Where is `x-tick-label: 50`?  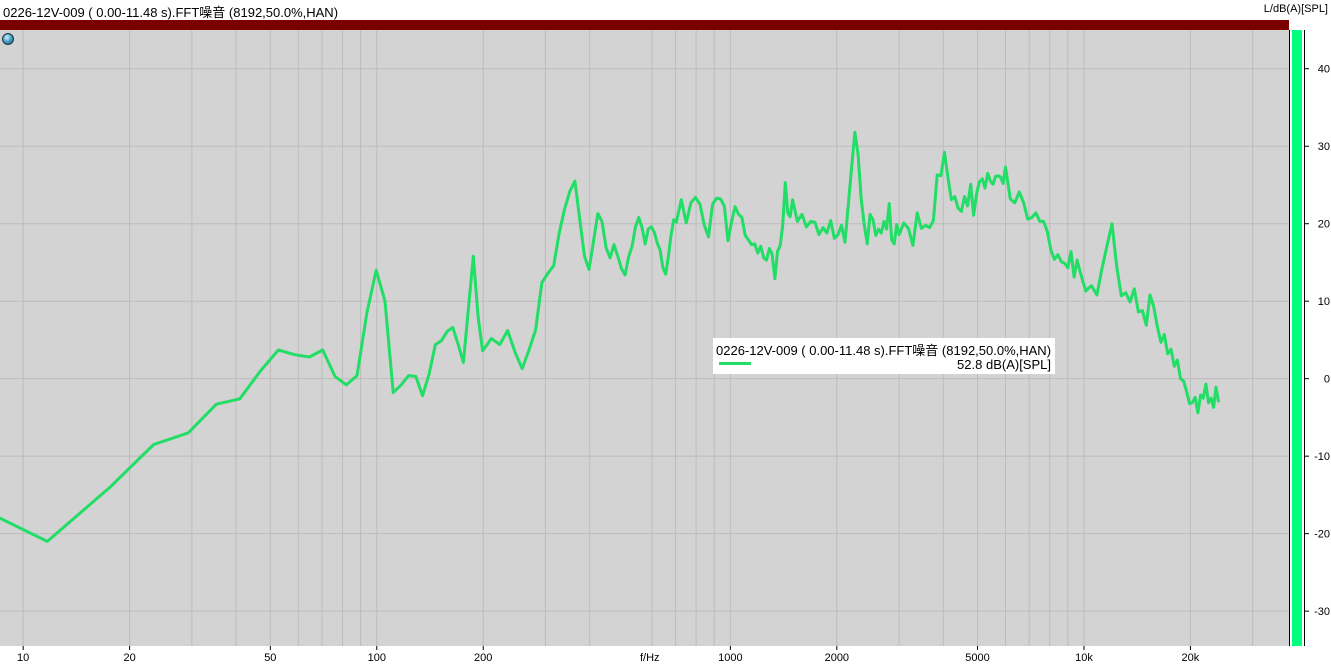
x-tick-label: 50 is located at coordinates (270, 658).